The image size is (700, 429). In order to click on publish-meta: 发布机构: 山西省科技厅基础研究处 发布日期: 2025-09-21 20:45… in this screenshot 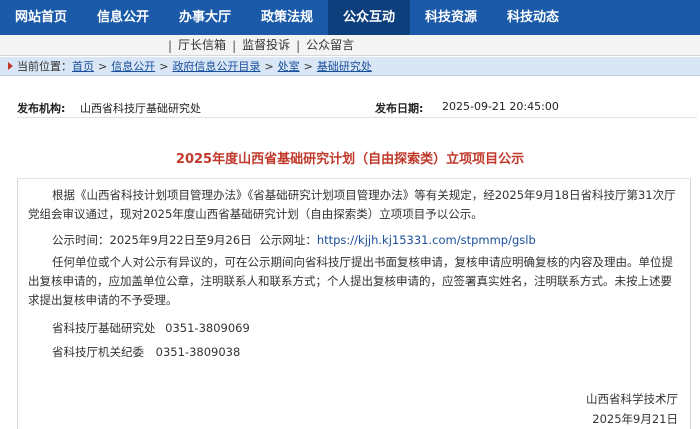, I will do `click(357, 107)`.